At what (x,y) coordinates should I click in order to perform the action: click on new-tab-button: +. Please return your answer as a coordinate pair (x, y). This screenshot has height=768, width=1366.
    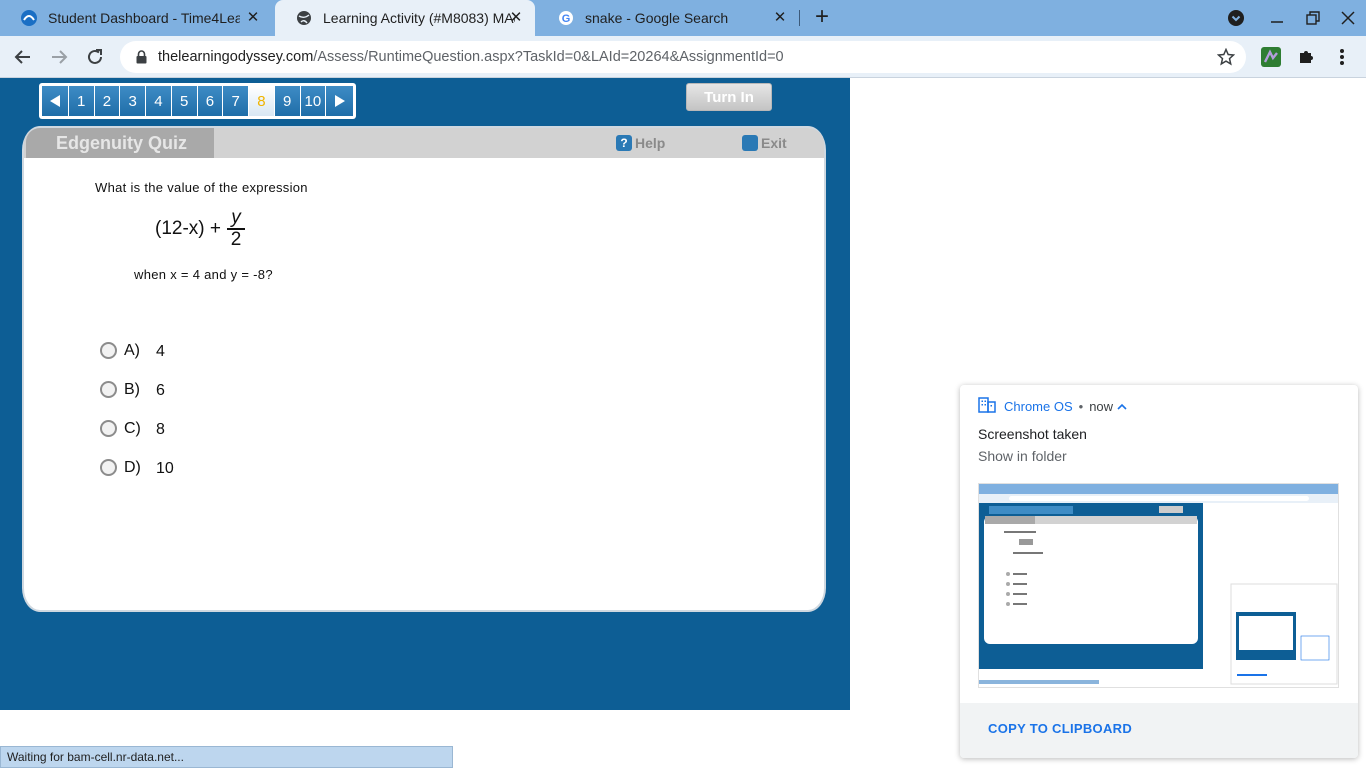
    Looking at the image, I should click on (822, 17).